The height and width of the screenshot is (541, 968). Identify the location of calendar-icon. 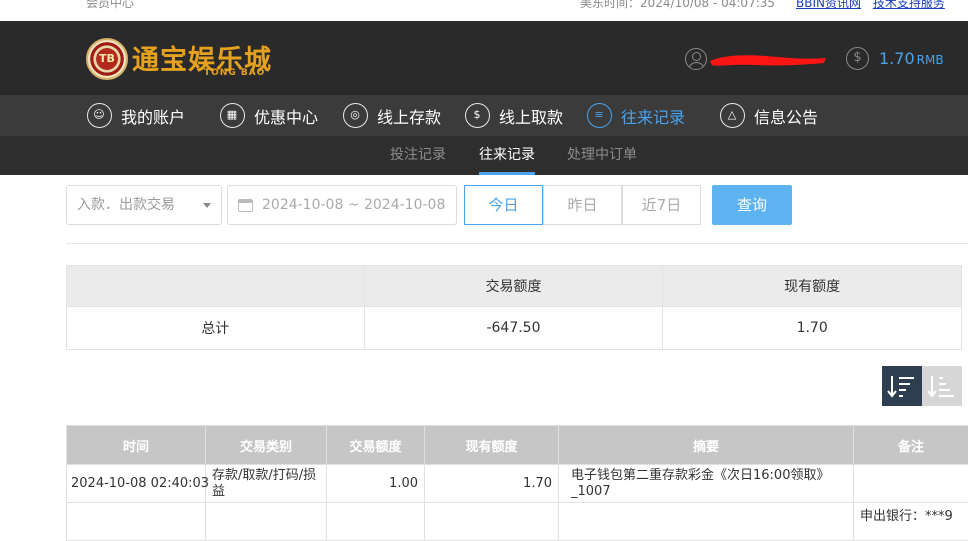
(245, 205).